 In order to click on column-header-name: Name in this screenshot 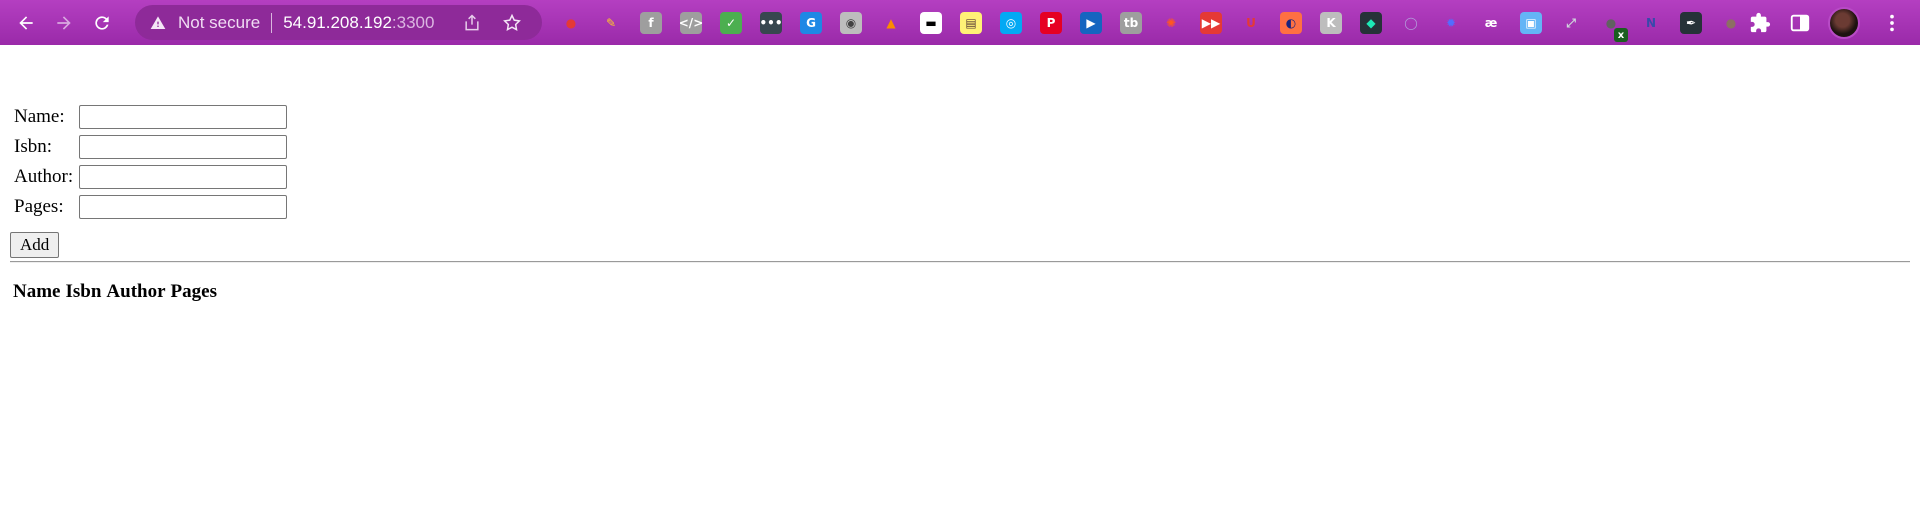, I will do `click(37, 291)`.